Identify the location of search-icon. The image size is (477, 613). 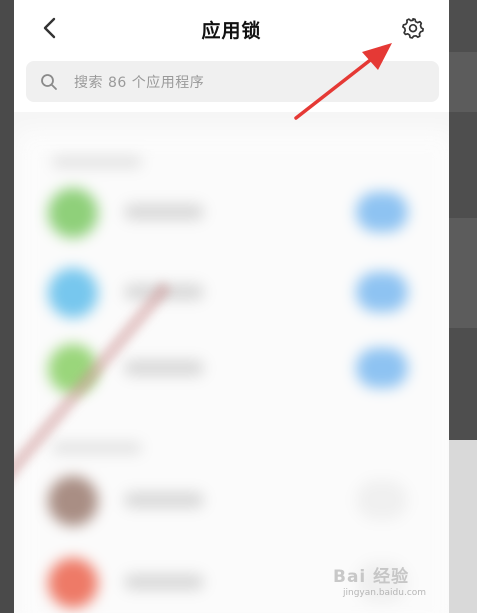
(49, 82).